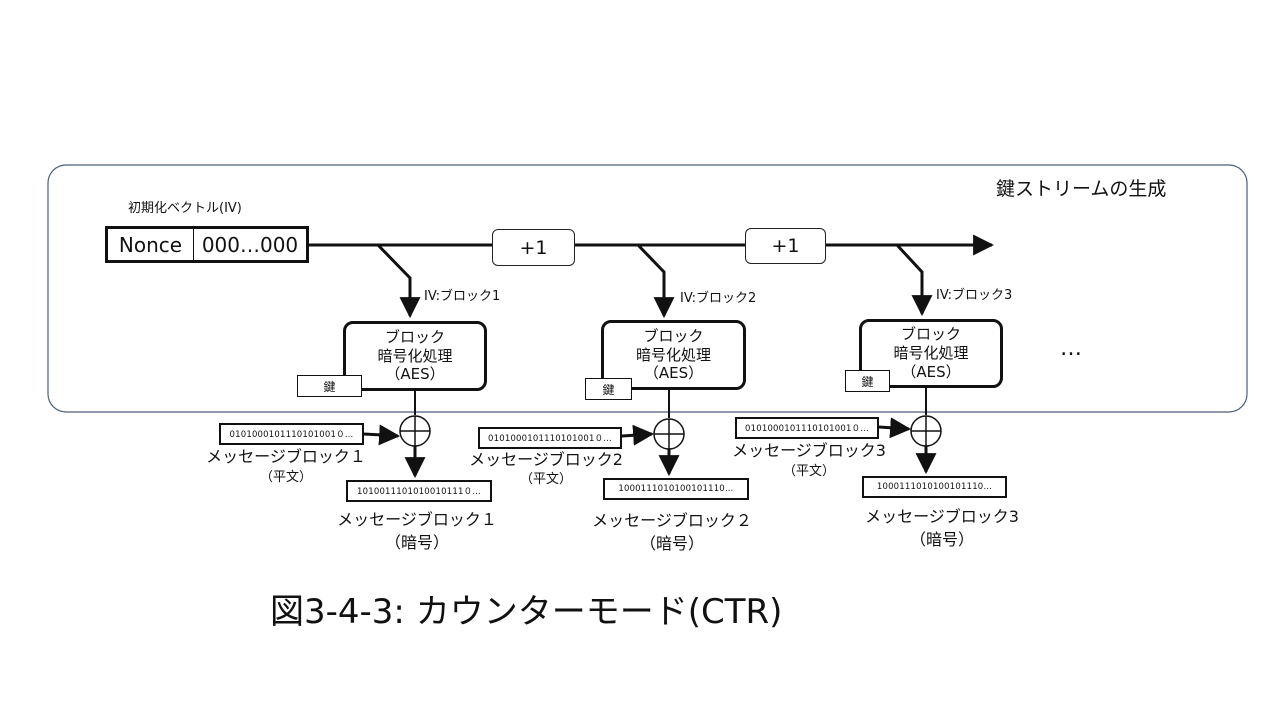  I want to click on ciphertext-label-2: メッセージブロック２, so click(672, 520).